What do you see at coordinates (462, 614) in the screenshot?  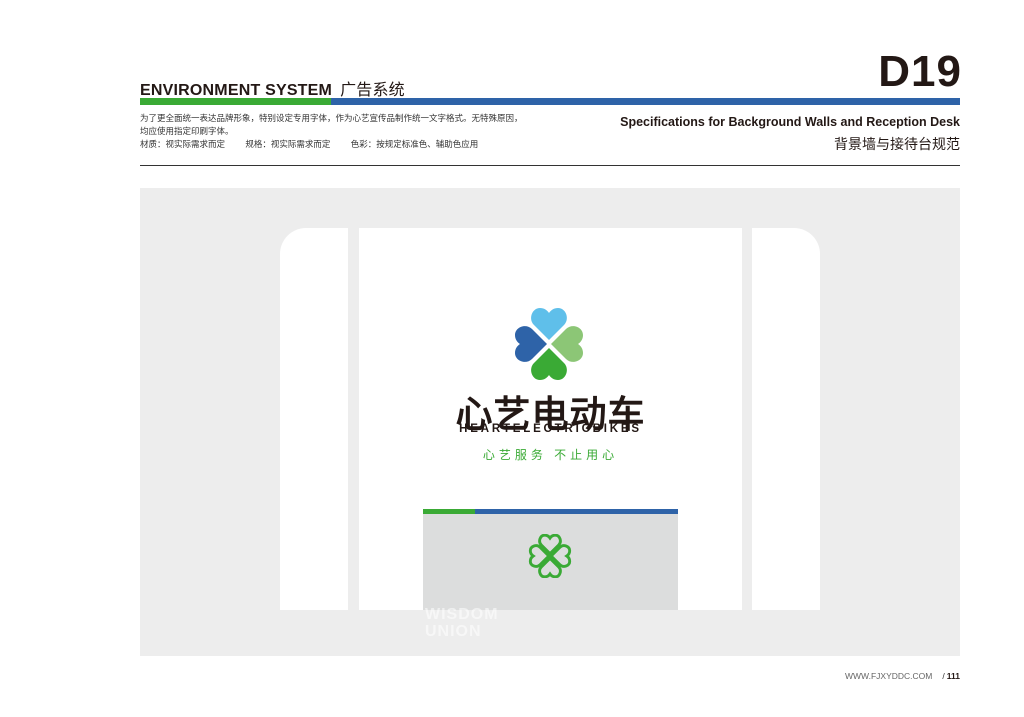 I see `watermark-line-1: WISDOM` at bounding box center [462, 614].